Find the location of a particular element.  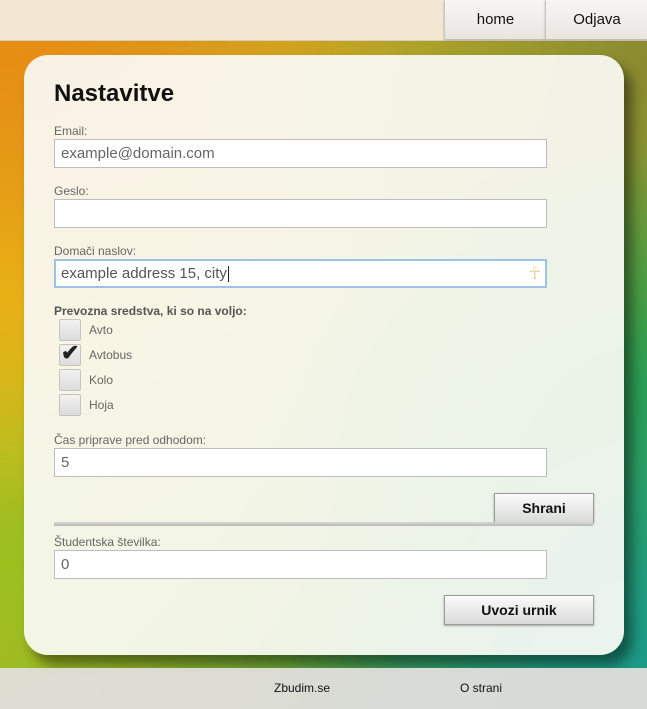

ankh-icon: ☥ is located at coordinates (534, 273).